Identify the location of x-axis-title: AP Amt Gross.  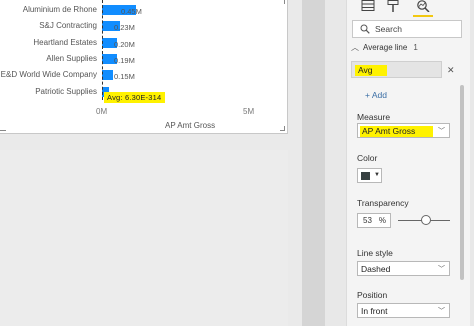
(190, 125).